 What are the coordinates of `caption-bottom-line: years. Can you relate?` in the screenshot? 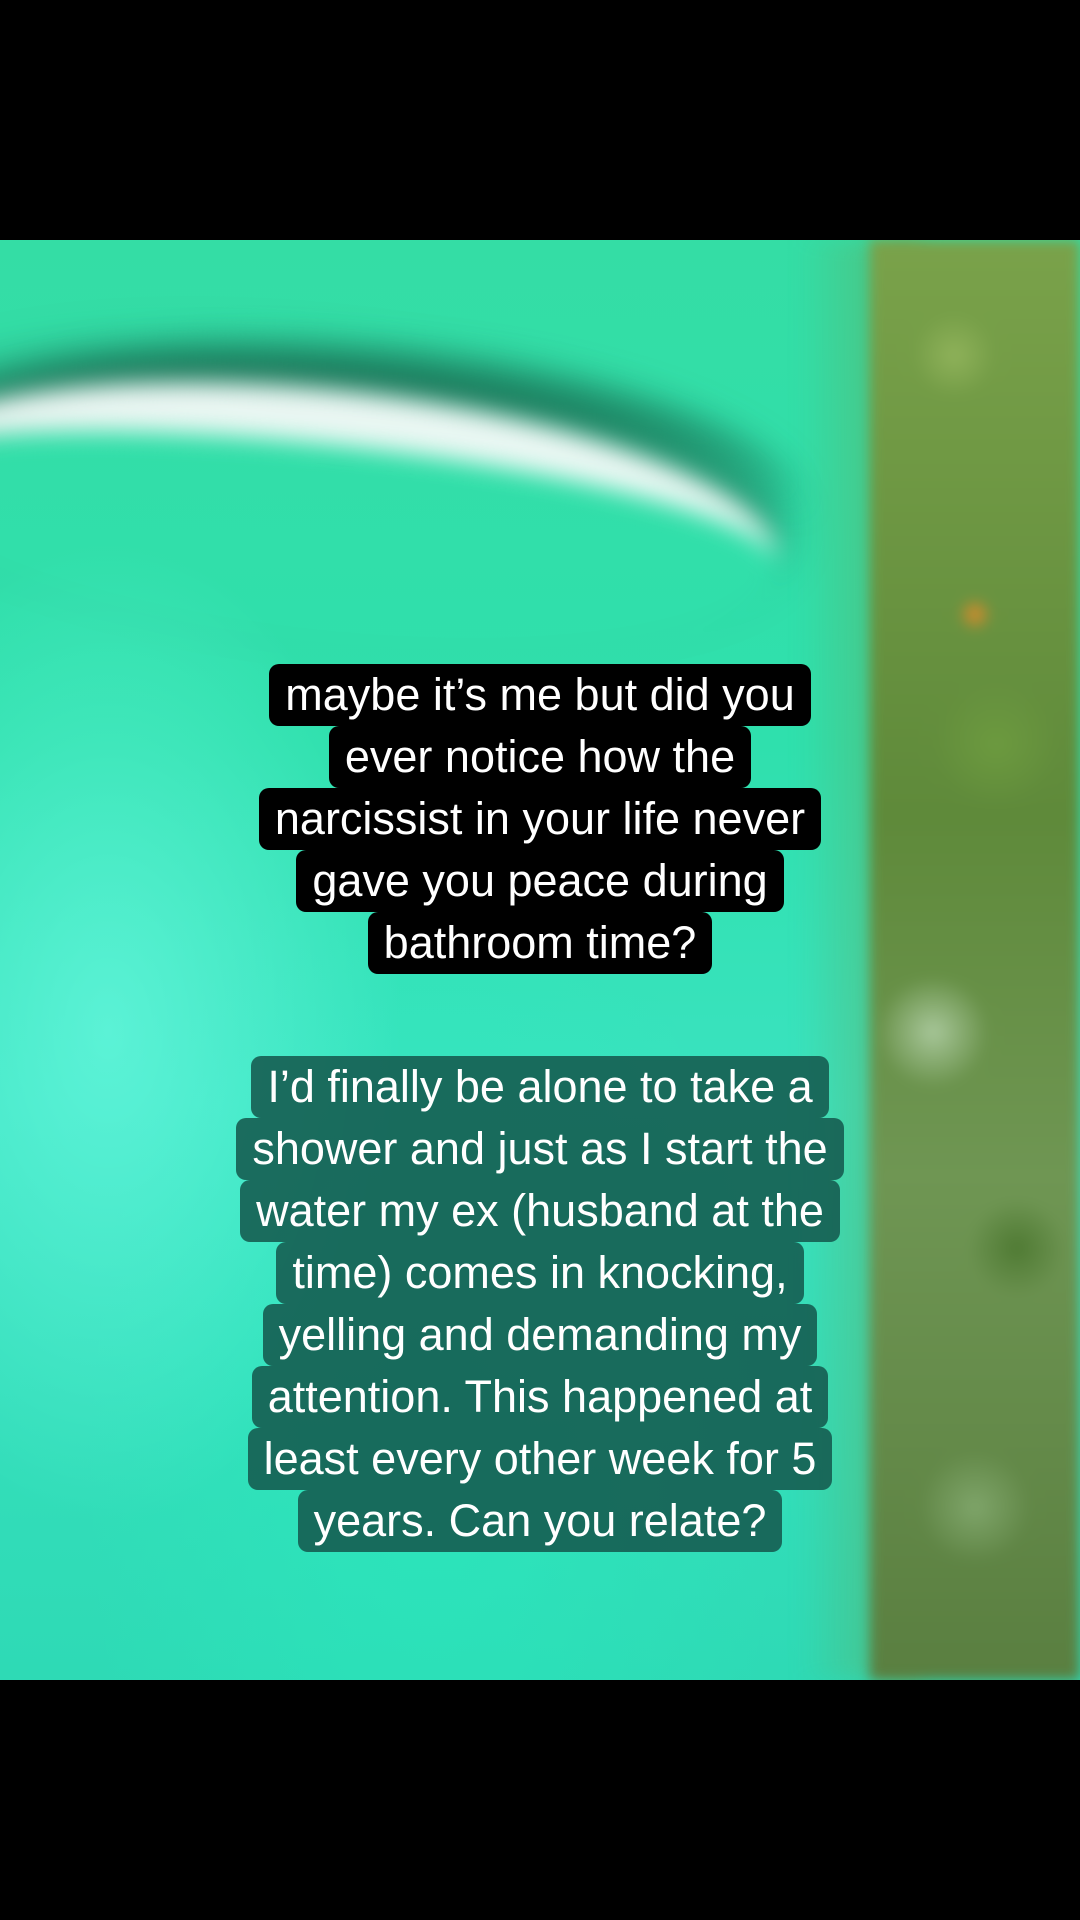 It's located at (540, 1521).